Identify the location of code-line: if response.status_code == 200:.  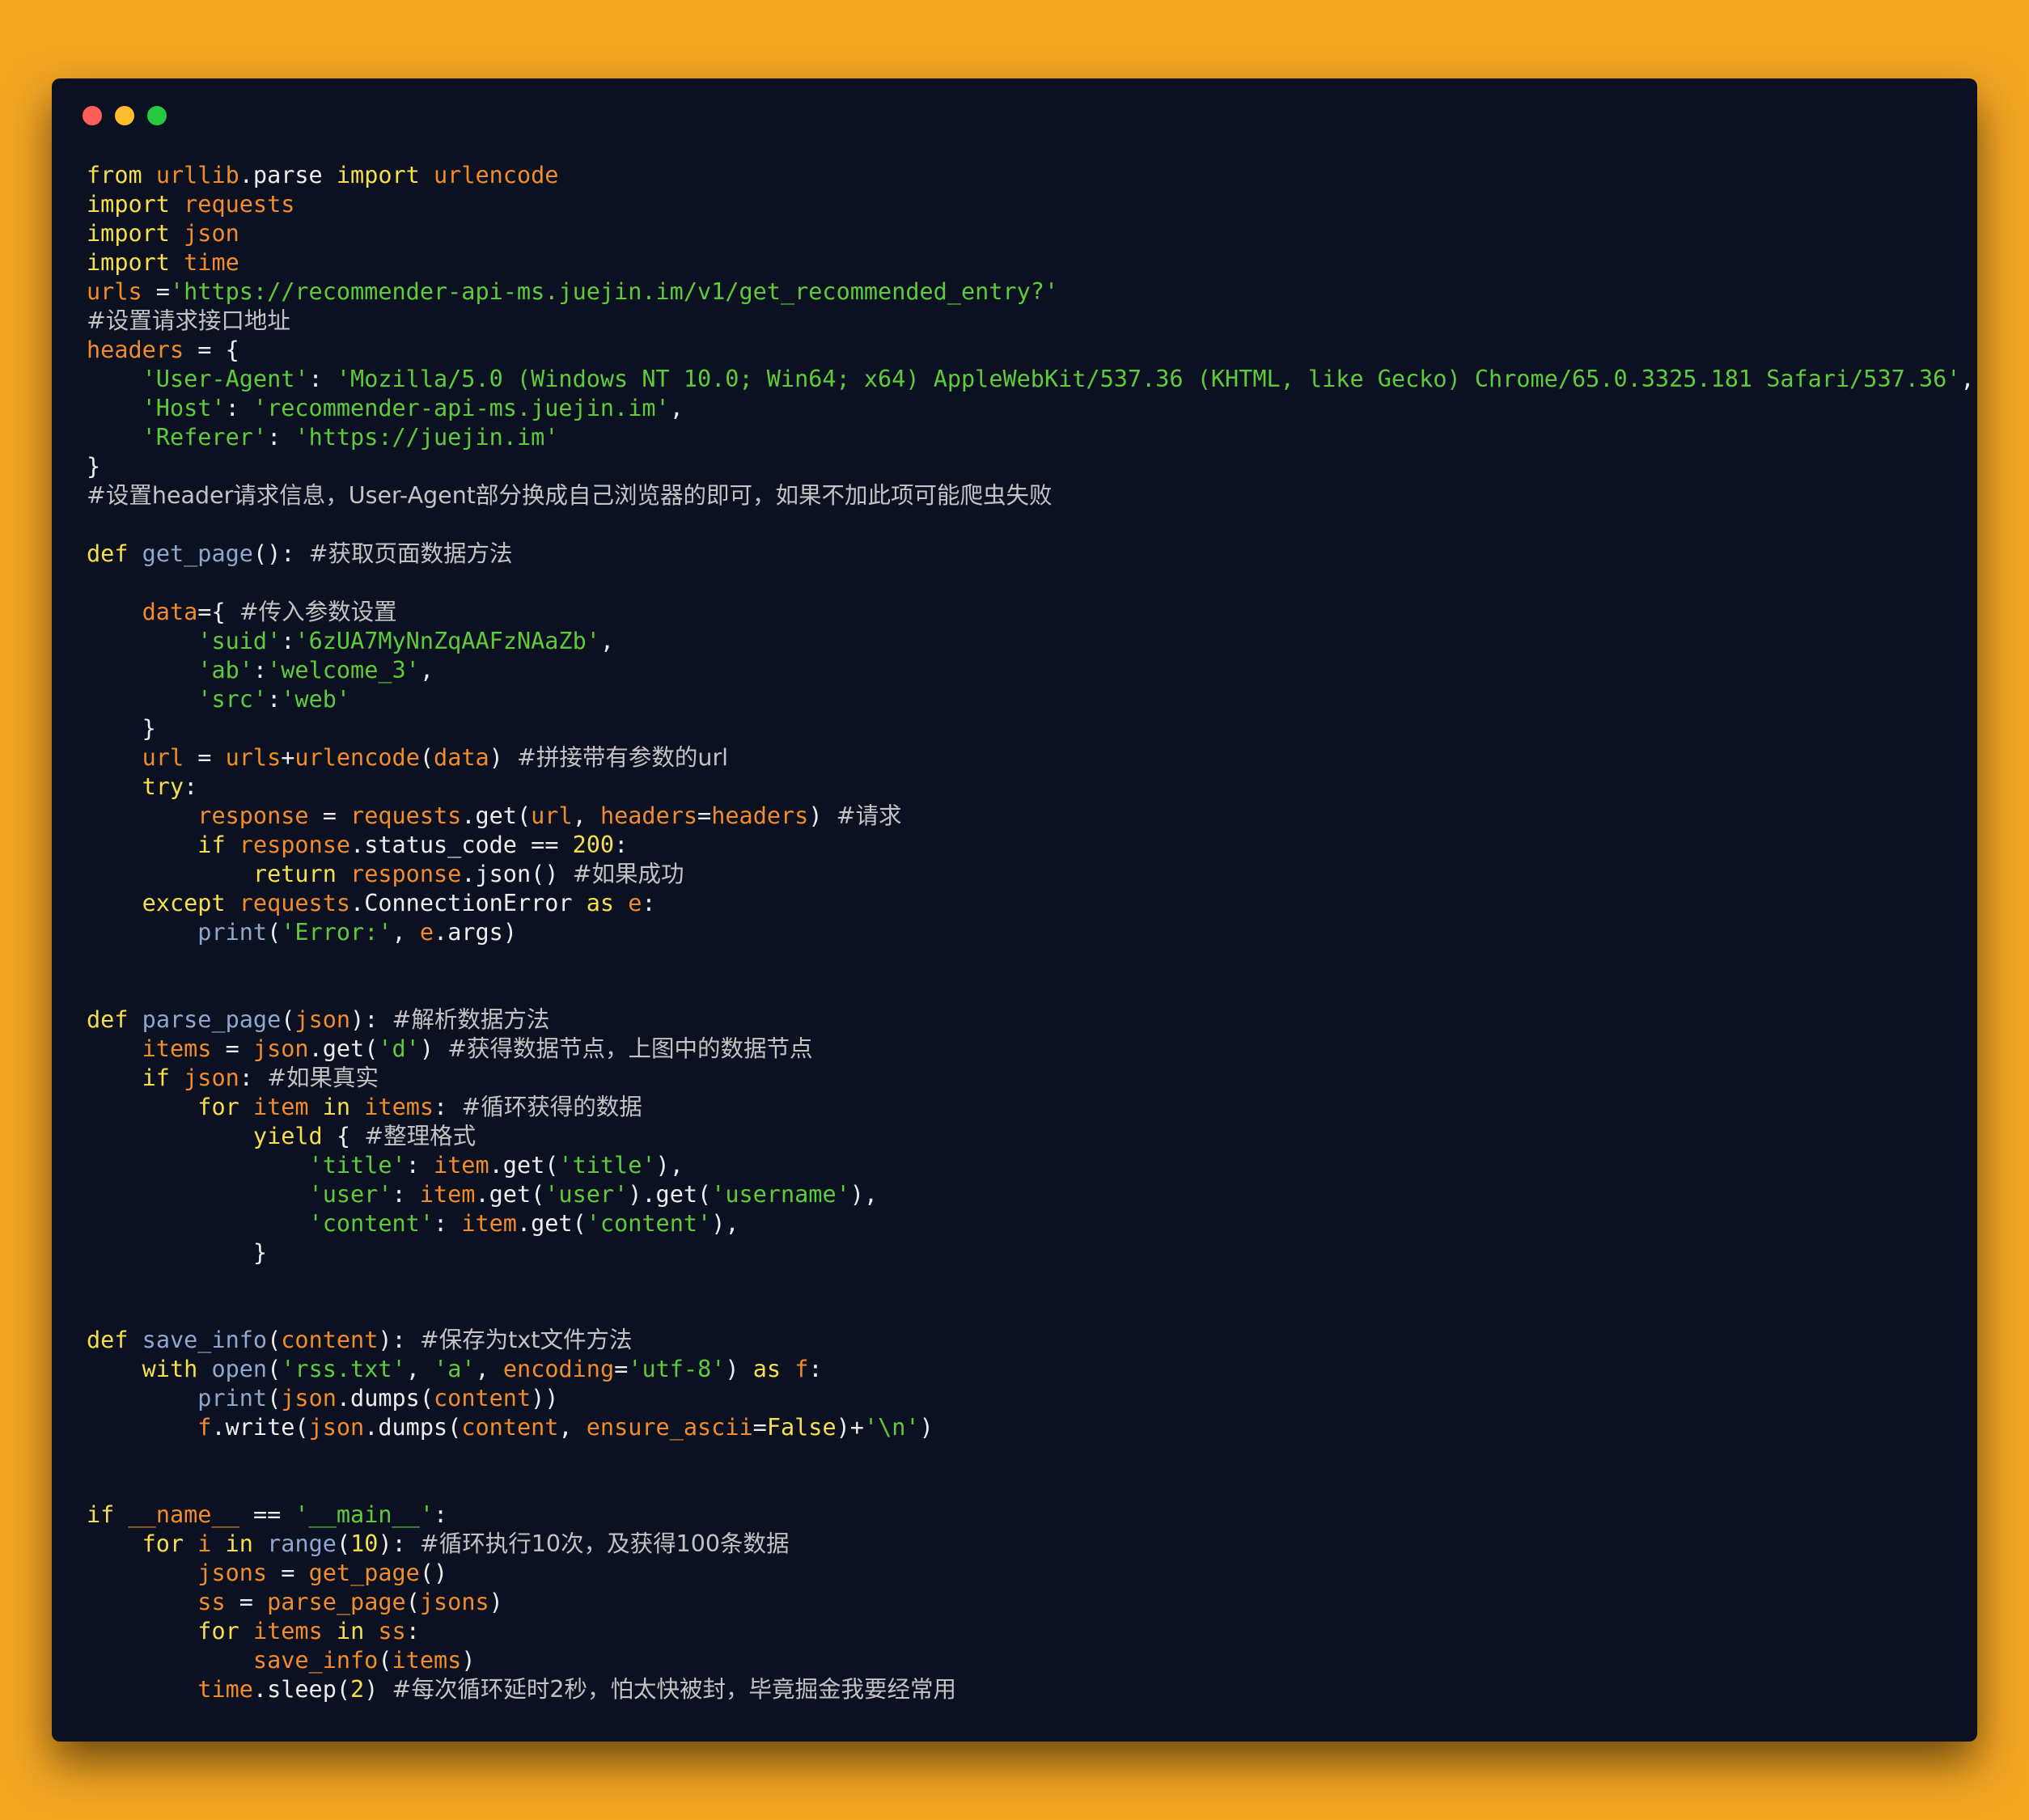
(1031, 845).